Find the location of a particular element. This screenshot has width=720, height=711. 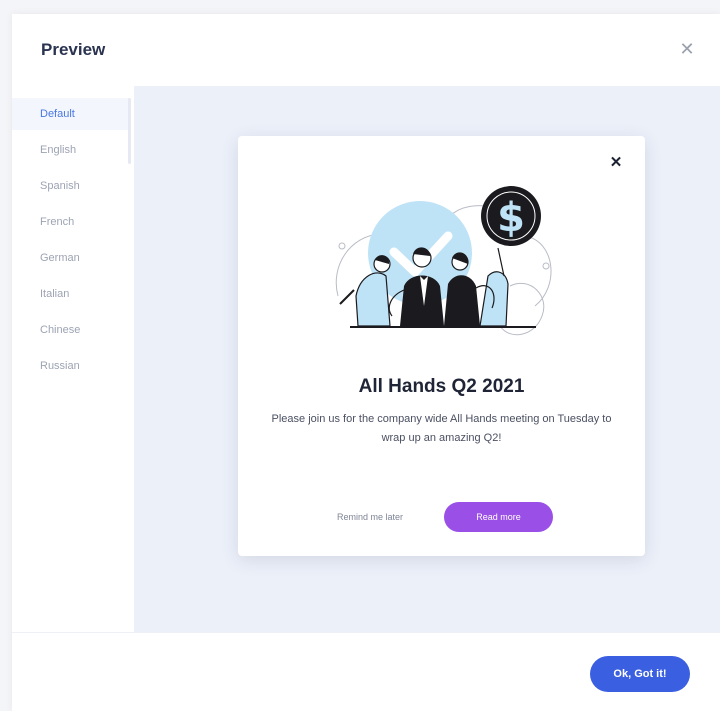

read-more-button: Read more is located at coordinates (498, 517).